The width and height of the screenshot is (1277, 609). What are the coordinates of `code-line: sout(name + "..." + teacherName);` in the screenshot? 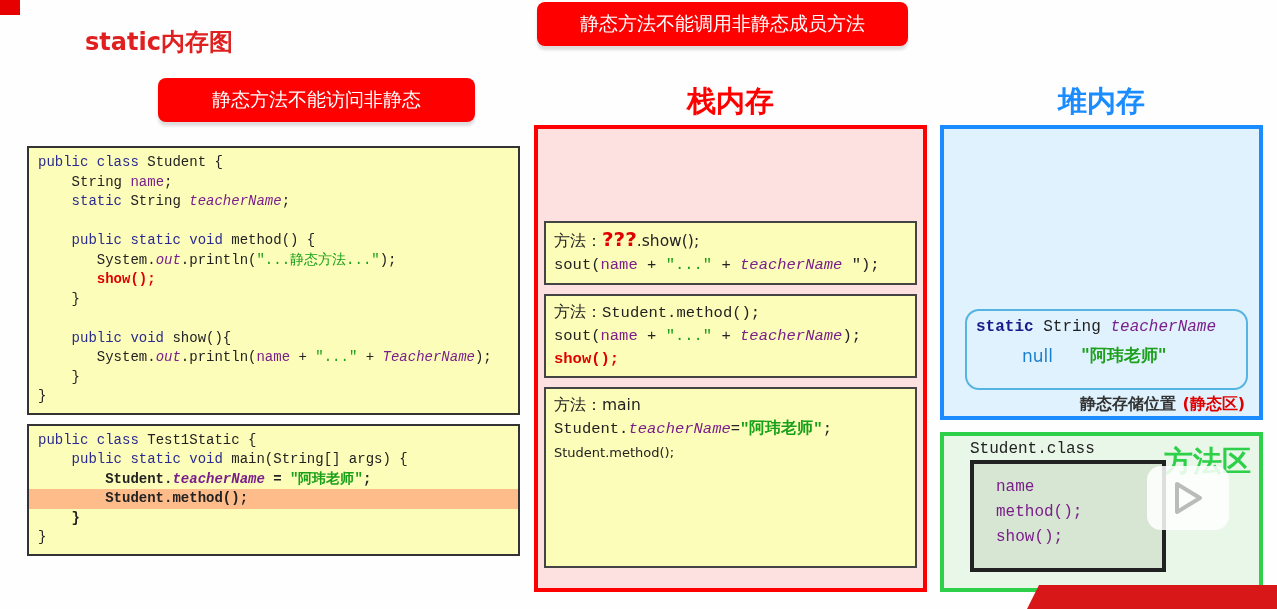 It's located at (708, 336).